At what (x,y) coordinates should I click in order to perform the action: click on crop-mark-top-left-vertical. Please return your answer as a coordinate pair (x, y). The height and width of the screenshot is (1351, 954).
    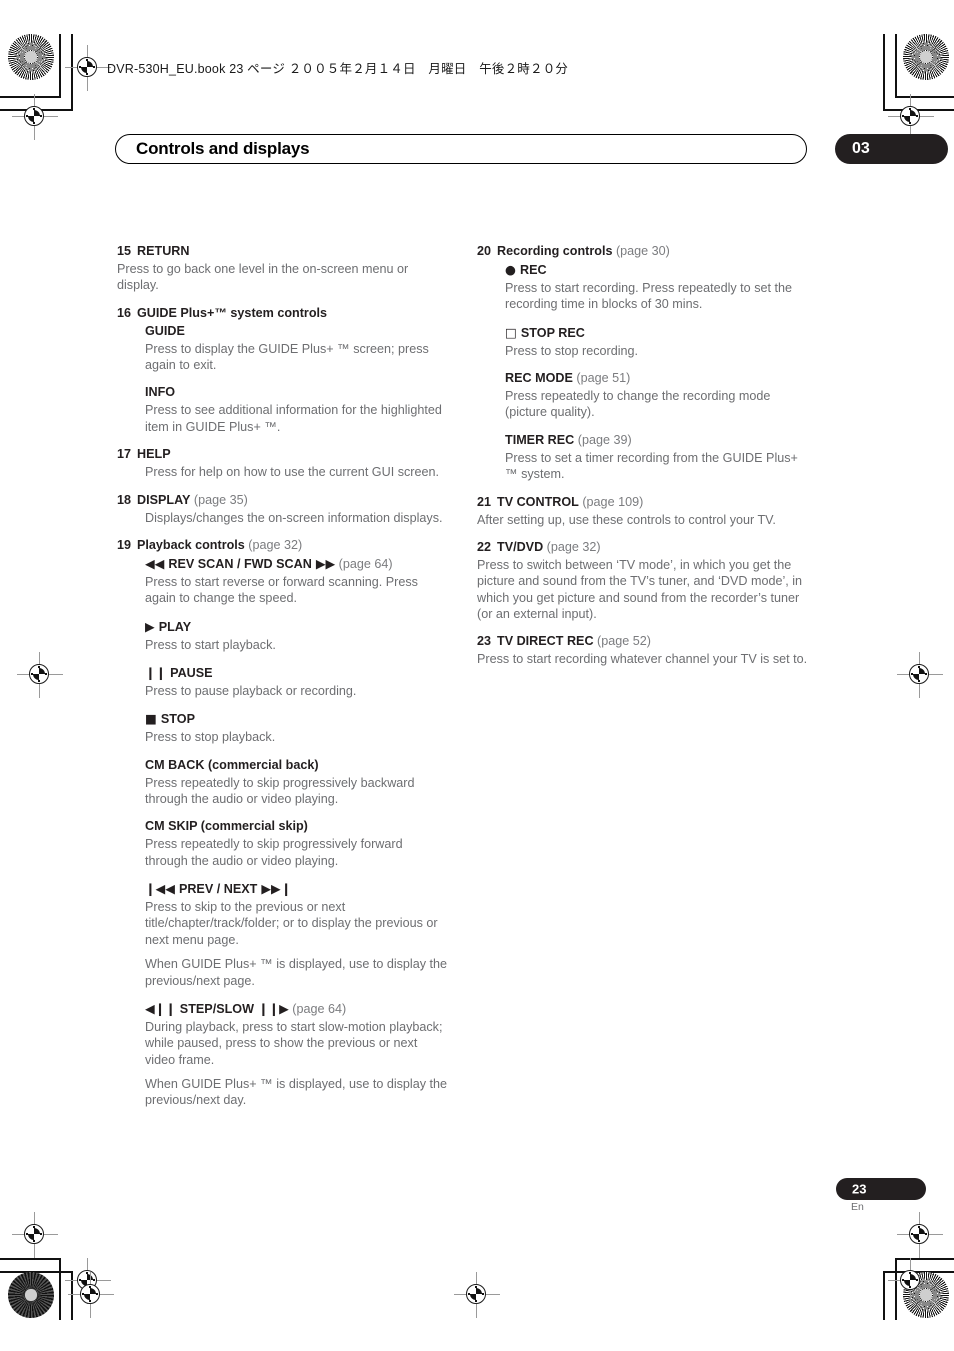
    Looking at the image, I should click on (60, 66).